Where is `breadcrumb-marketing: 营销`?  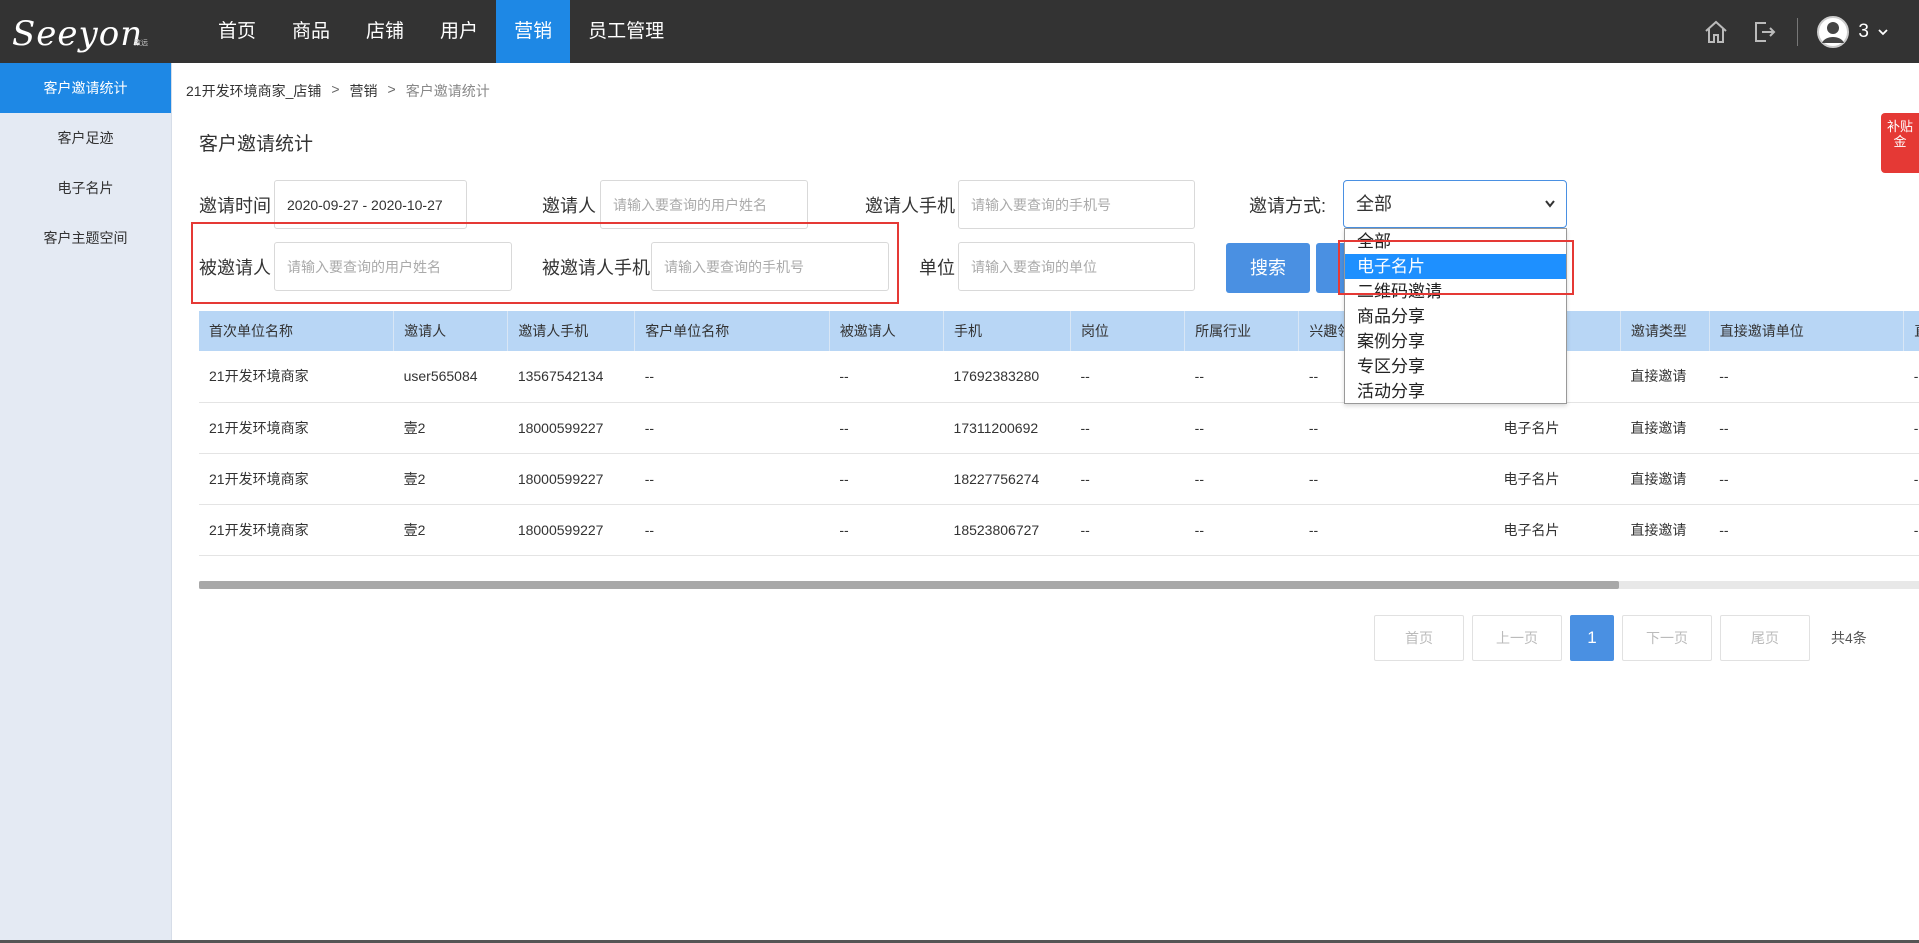 breadcrumb-marketing: 营销 is located at coordinates (364, 91).